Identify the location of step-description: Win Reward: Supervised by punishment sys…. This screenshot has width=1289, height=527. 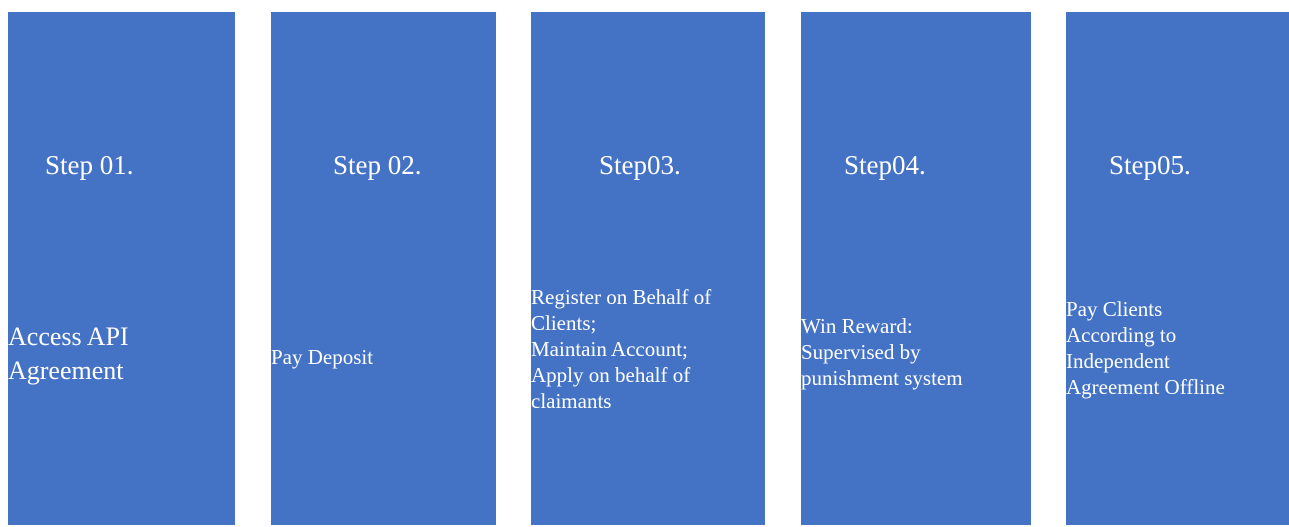
(882, 352).